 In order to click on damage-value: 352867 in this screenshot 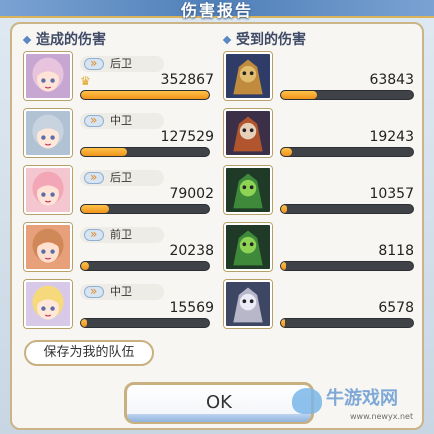, I will do `click(187, 80)`.